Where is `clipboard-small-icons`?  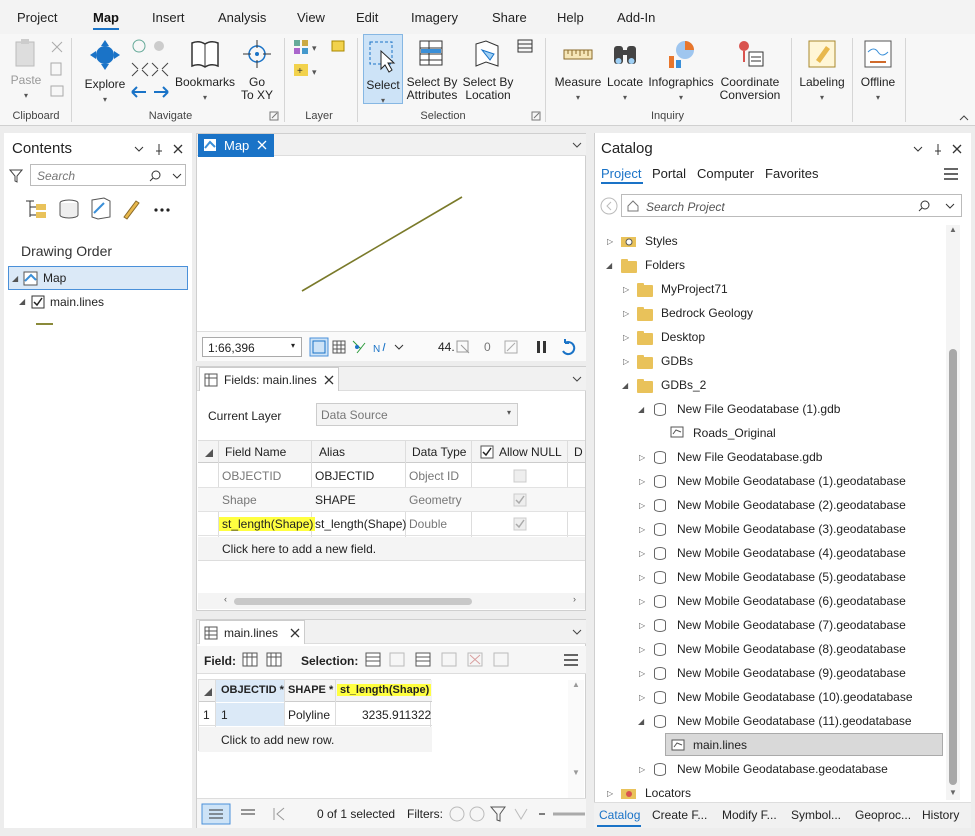
clipboard-small-icons is located at coordinates (57, 71).